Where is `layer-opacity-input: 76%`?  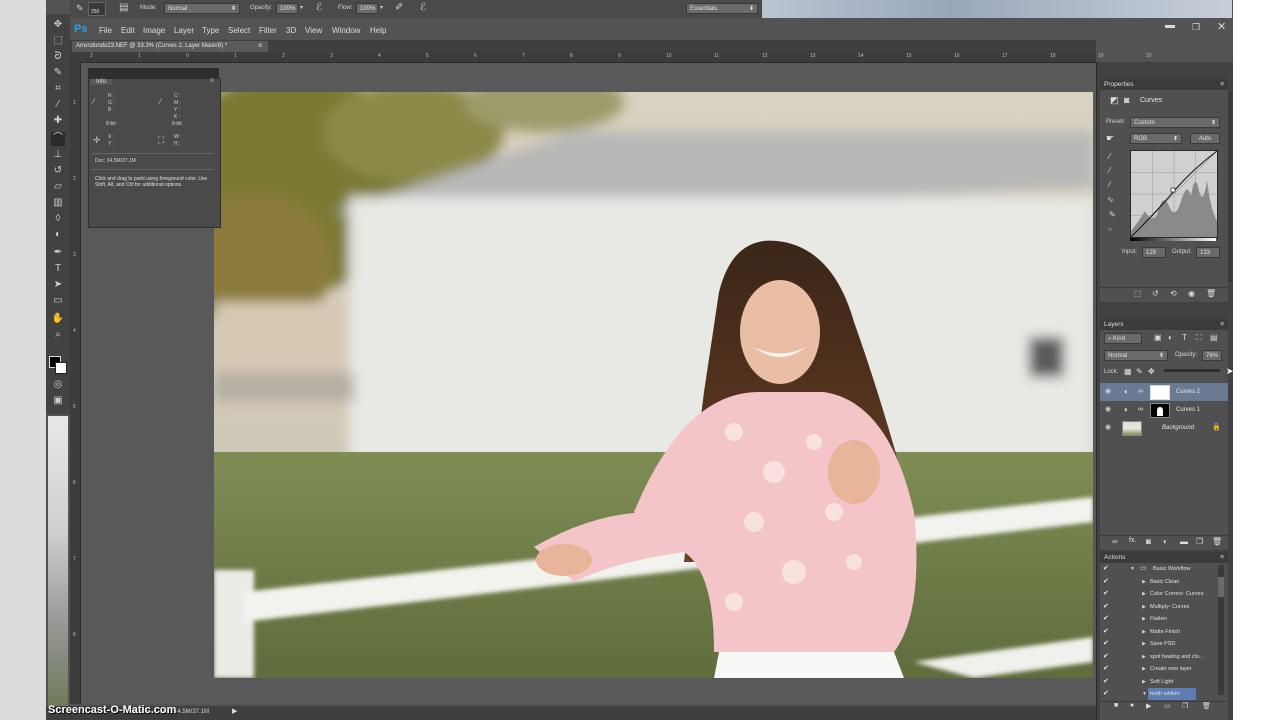 layer-opacity-input: 76% is located at coordinates (1212, 355).